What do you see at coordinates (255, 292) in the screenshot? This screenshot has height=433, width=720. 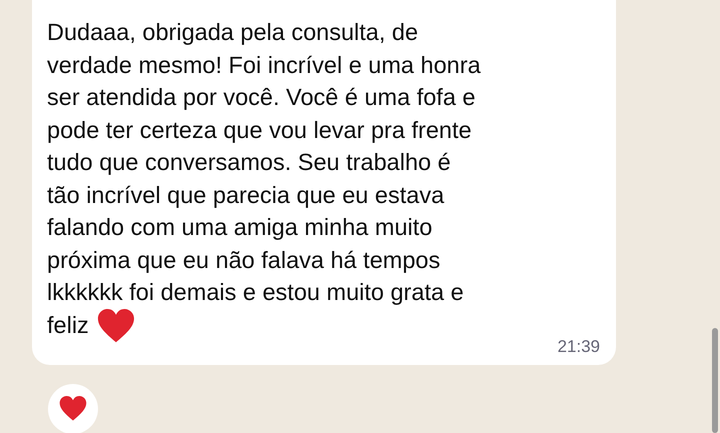 I see `message-text: lkkkkkk foi demais e estou muito grata e` at bounding box center [255, 292].